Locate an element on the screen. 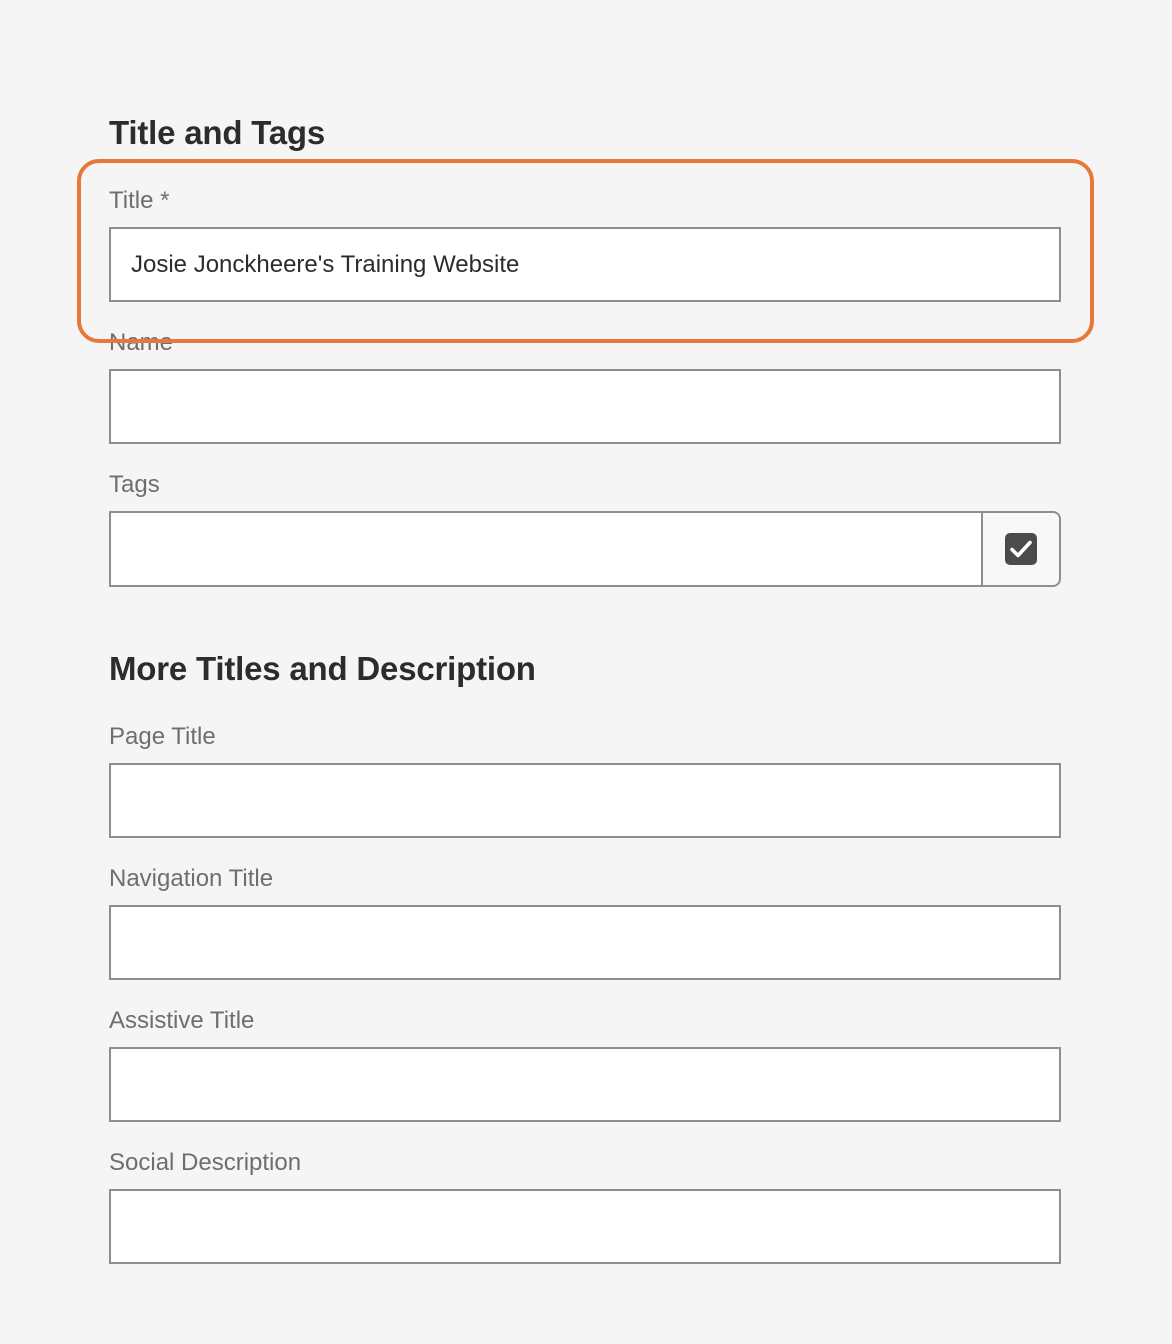 The height and width of the screenshot is (1344, 1172). tags-field is located at coordinates (585, 549).